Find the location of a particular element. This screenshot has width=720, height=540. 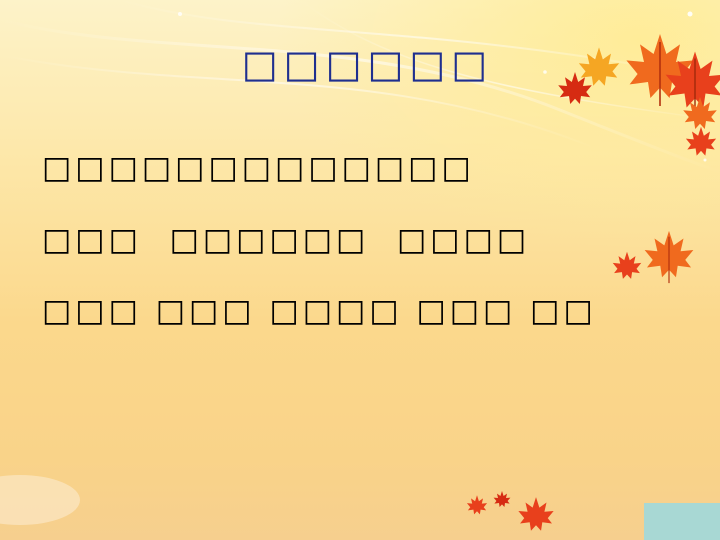

content-line-1: □□□□□□□□□□□□□ is located at coordinates (258, 168).